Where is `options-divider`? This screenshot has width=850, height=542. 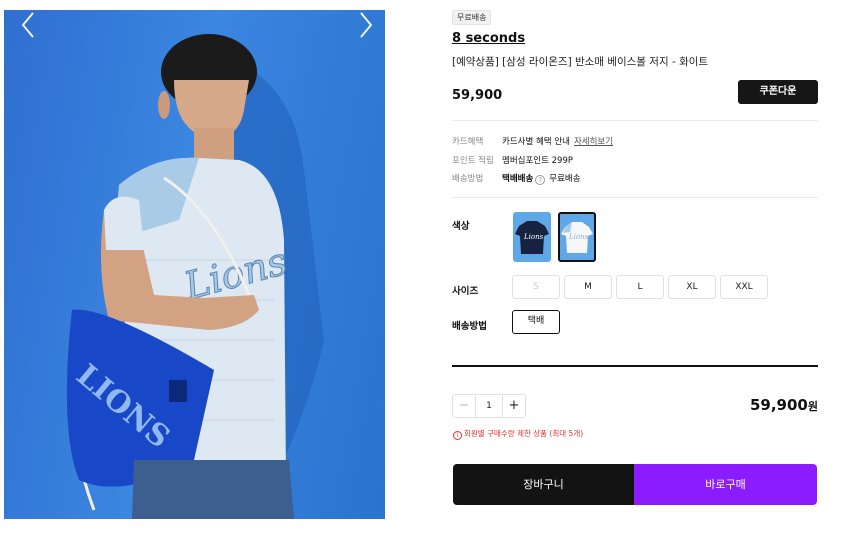 options-divider is located at coordinates (635, 366).